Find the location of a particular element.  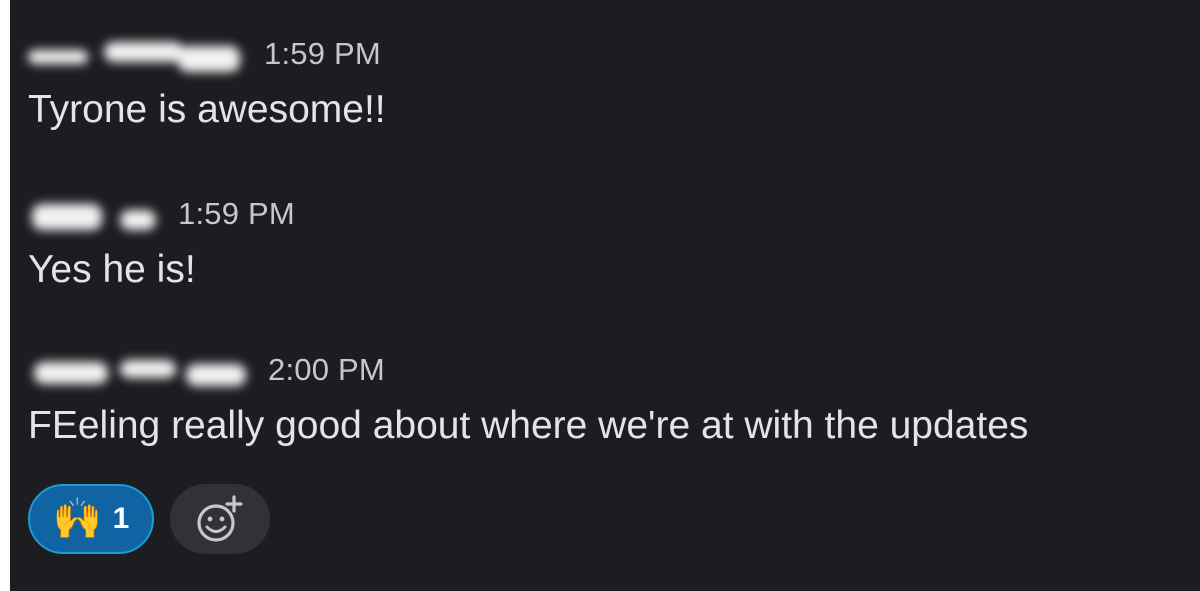

window-edge is located at coordinates (5, 295).